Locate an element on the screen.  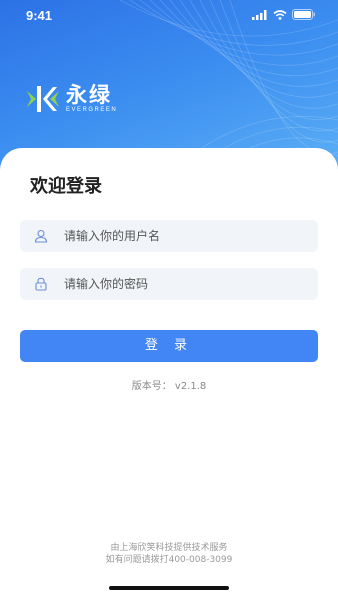
status-icons is located at coordinates (284, 14).